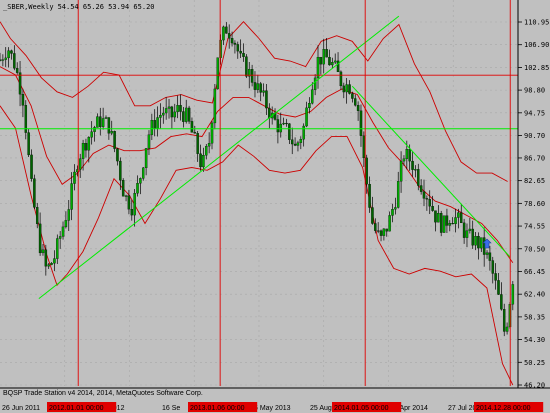 This screenshot has height=413, width=550. Describe the element at coordinates (503, 408) in the screenshot. I see `time-marker-text: 2014.12.28 00:00` at that location.